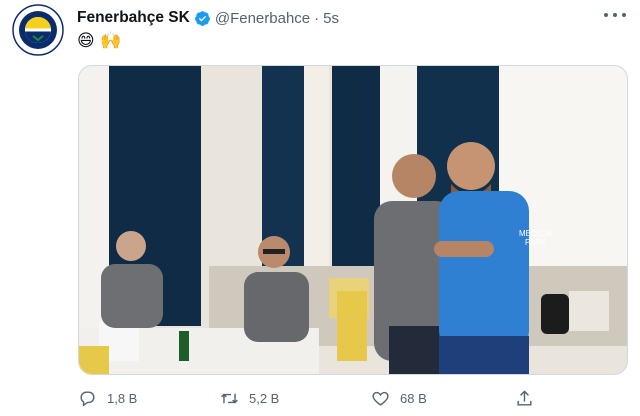 The height and width of the screenshot is (416, 640). Describe the element at coordinates (536, 242) in the screenshot. I see `svg-text: PARK` at that location.